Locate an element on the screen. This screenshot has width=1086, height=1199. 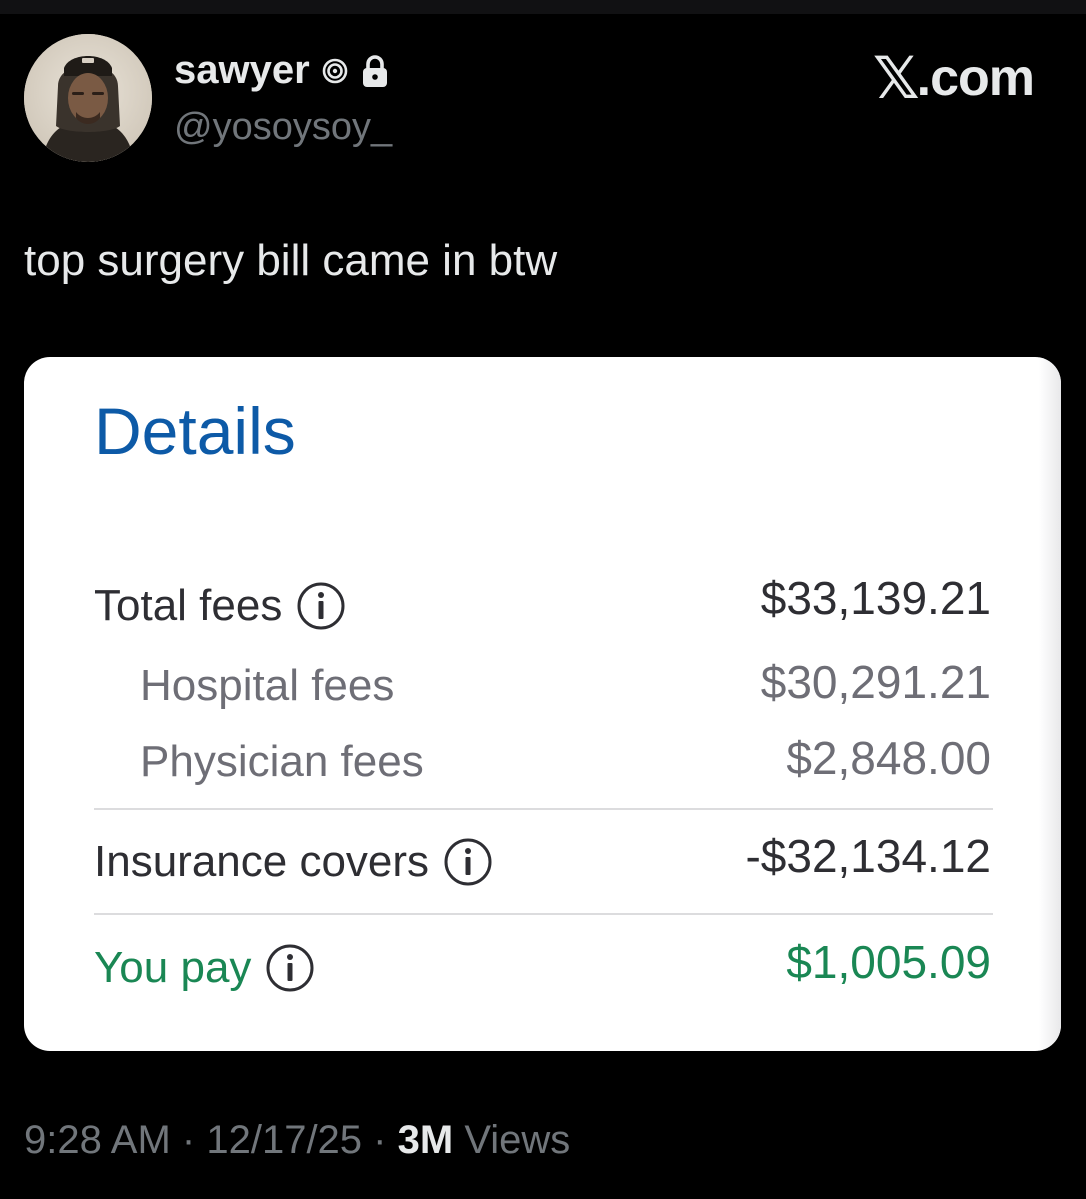
hospital-fees-value: $30,291.21 is located at coordinates (875, 682).